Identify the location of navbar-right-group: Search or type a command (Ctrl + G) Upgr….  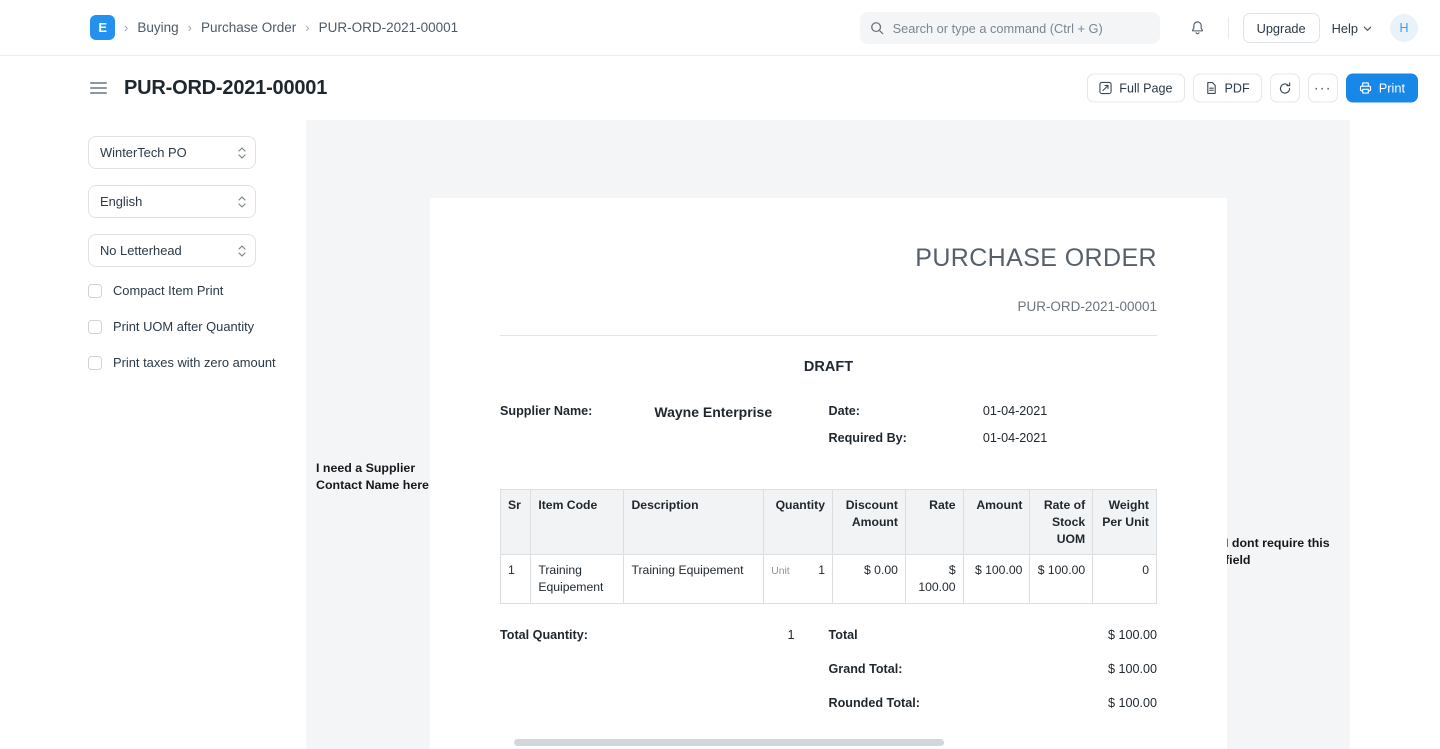
(1149, 28).